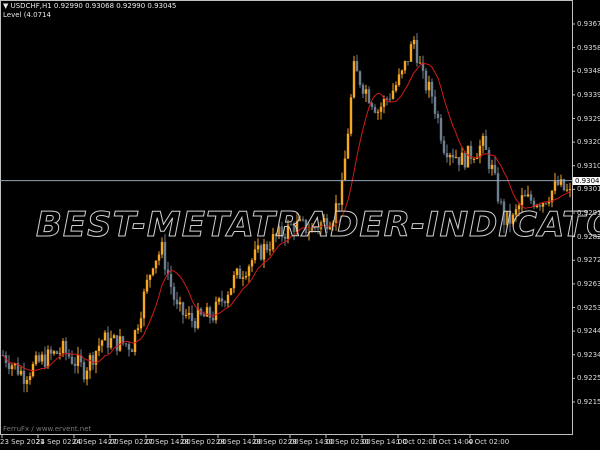  What do you see at coordinates (588, 236) in the screenshot?
I see `y-axis-label: 0.92820` at bounding box center [588, 236].